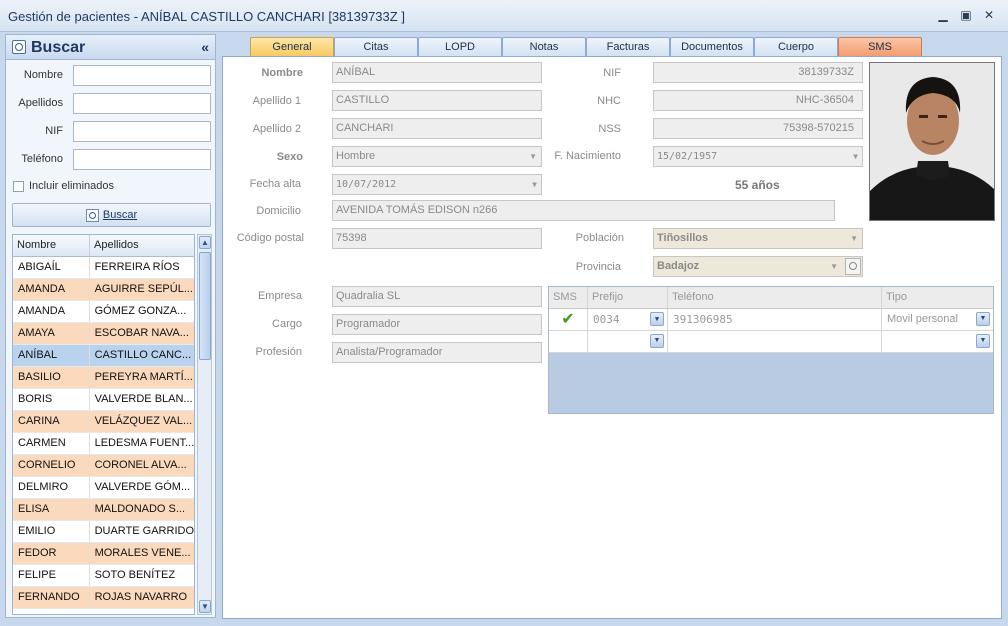  Describe the element at coordinates (687, 156) in the screenshot. I see `fecha-nacimiento-value: 15/02/1957` at that location.